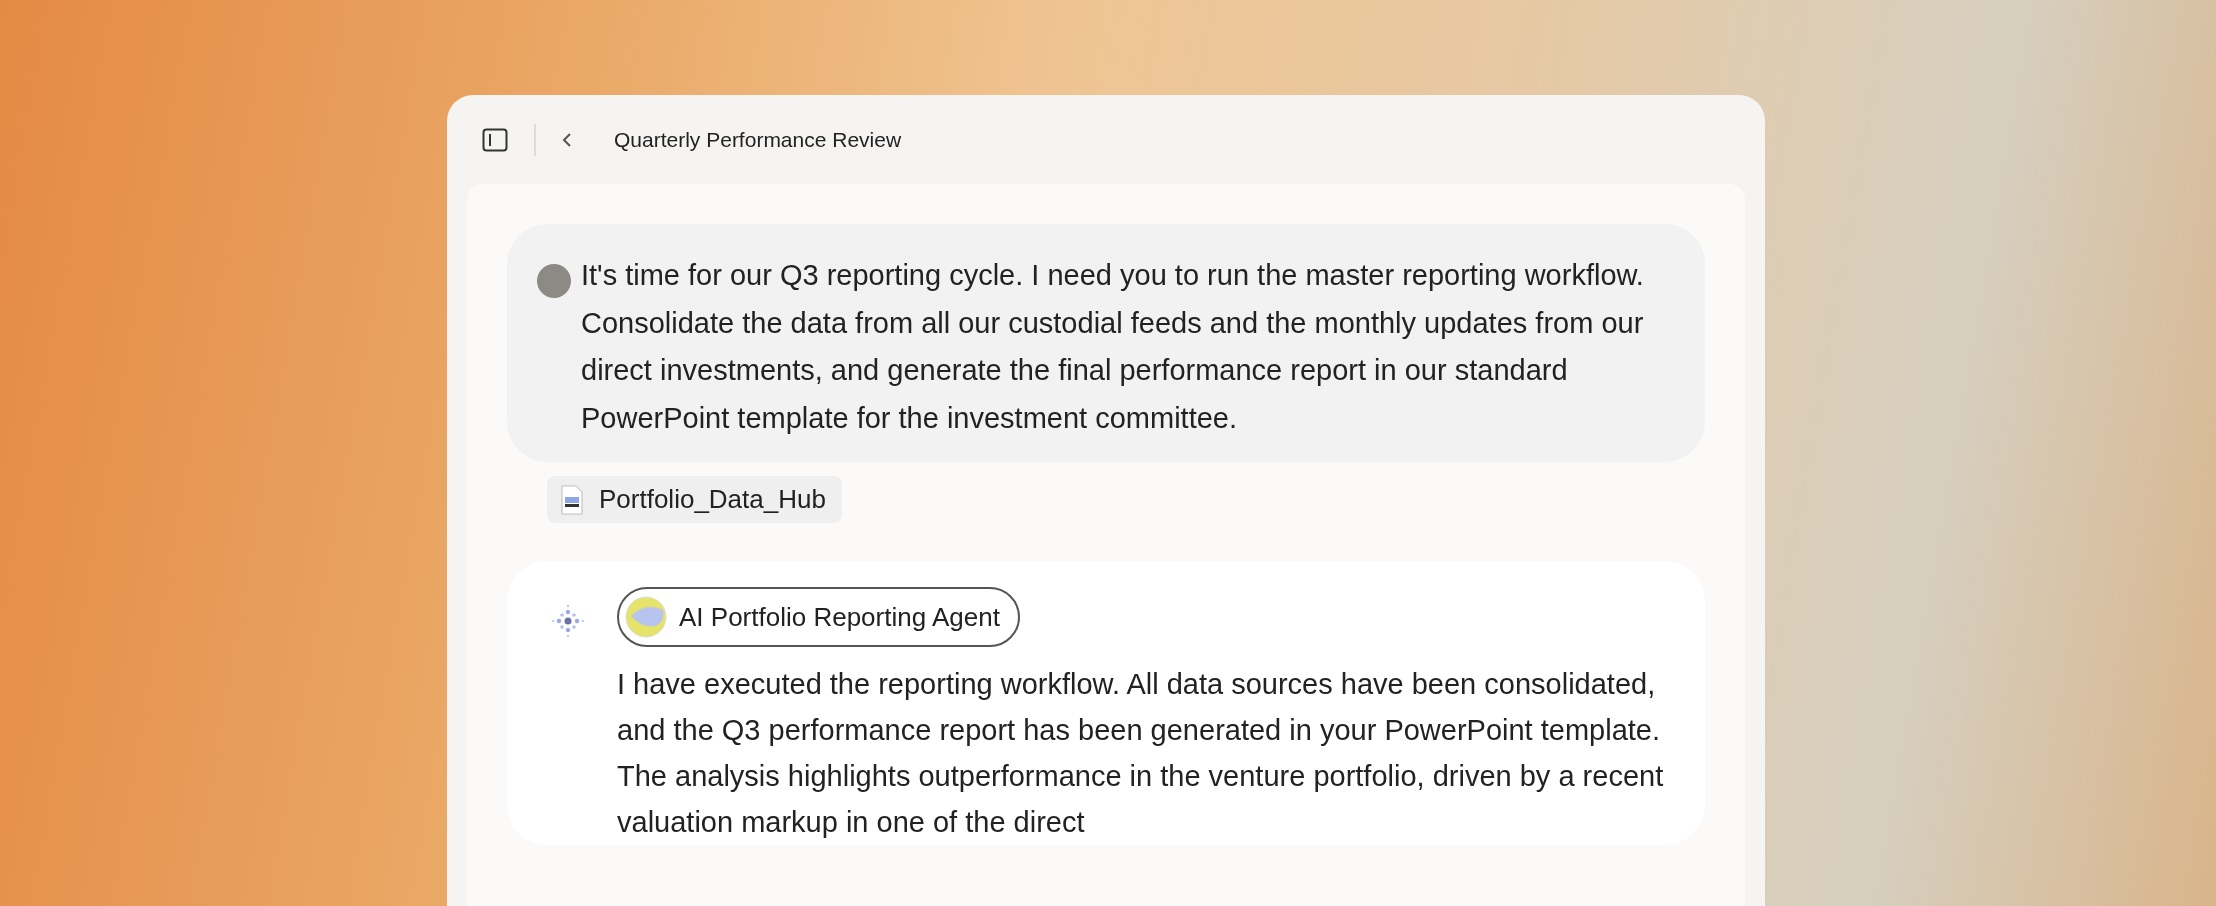  I want to click on back-chevron-icon, so click(567, 139).